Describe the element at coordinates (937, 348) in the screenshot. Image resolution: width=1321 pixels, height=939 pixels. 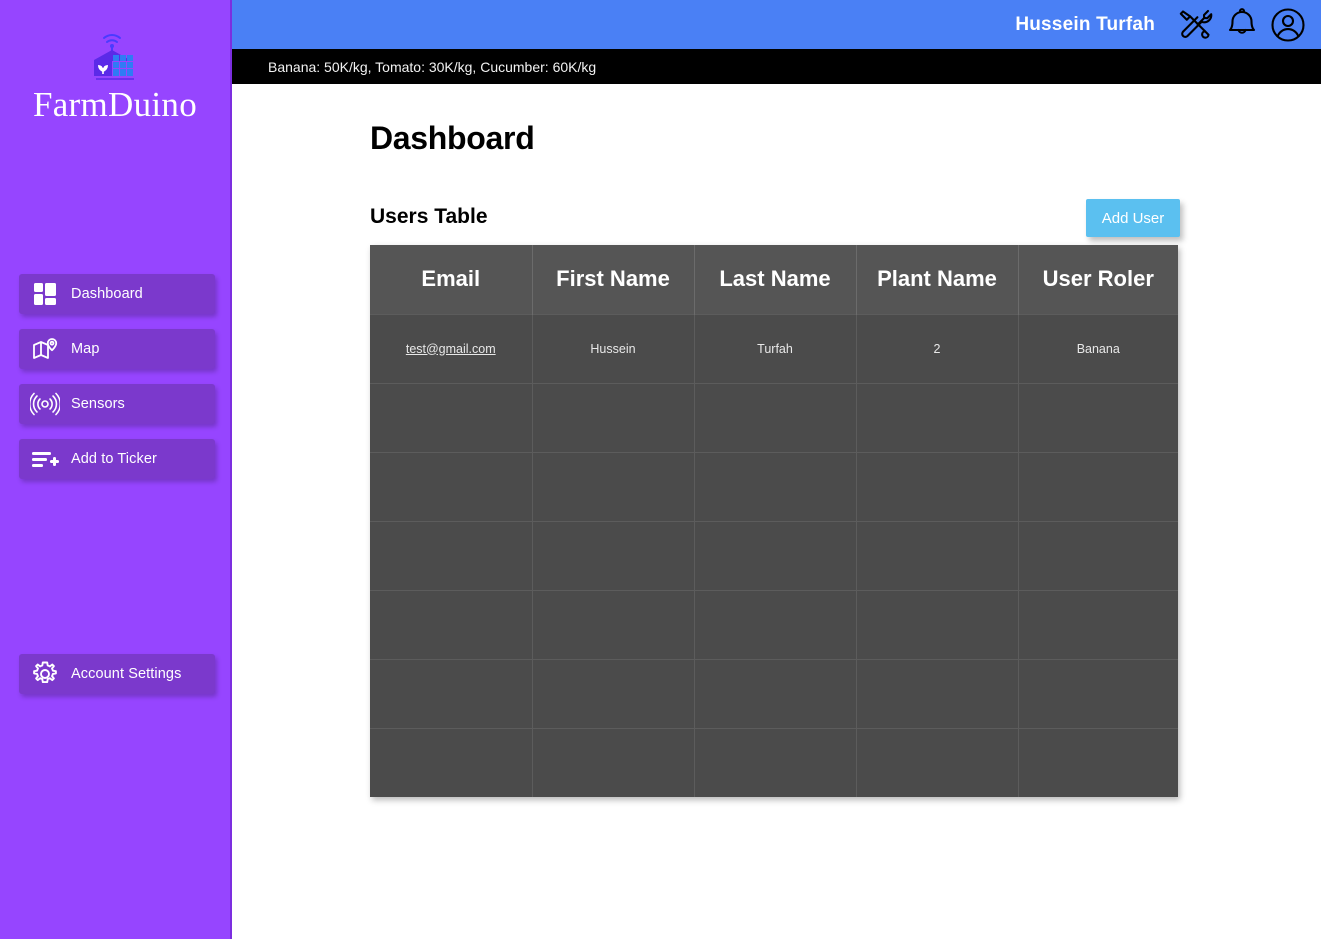
I see `cell-plant-name: 2` at that location.